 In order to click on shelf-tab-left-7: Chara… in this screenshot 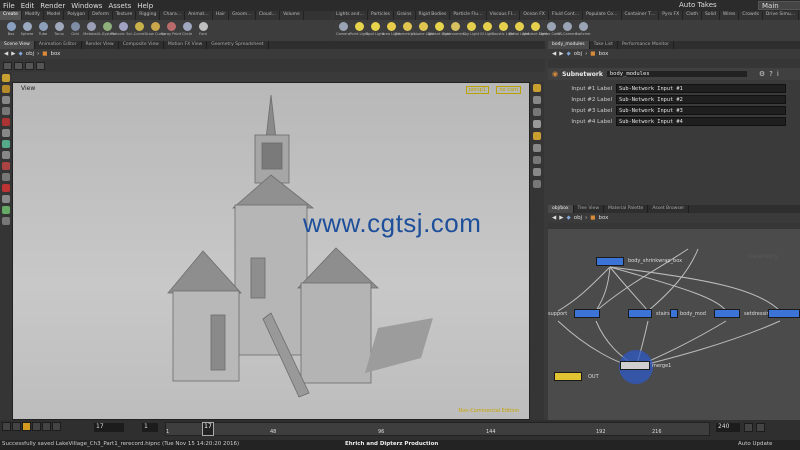, I will do `click(173, 15)`.